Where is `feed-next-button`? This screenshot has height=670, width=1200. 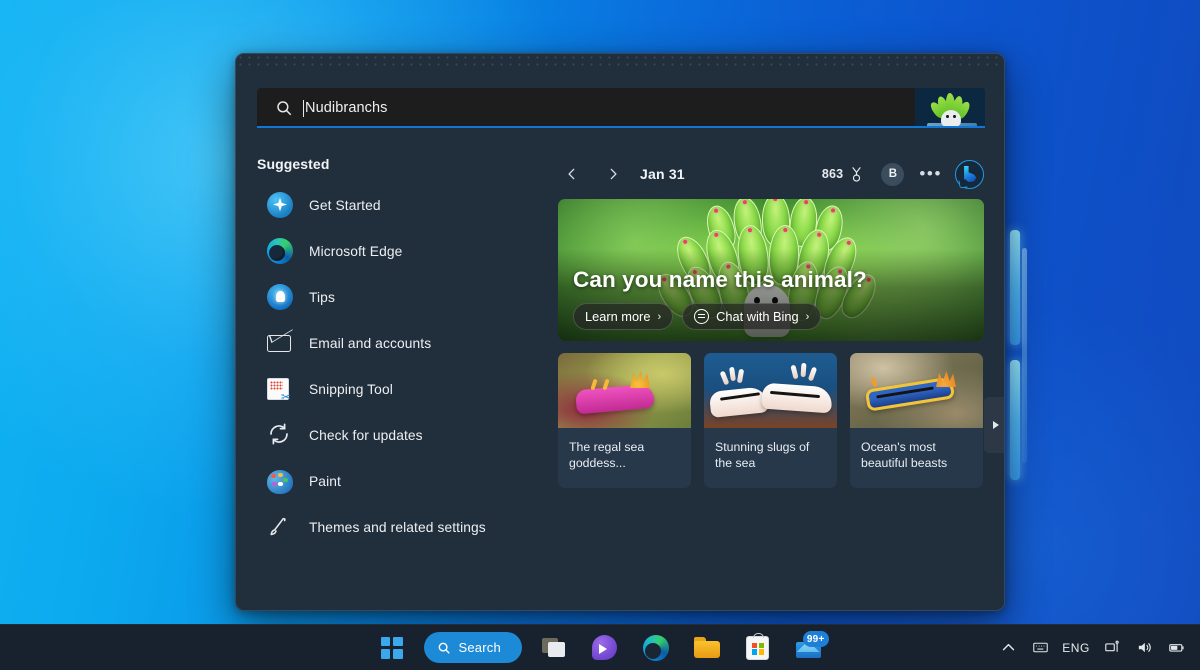 feed-next-button is located at coordinates (613, 174).